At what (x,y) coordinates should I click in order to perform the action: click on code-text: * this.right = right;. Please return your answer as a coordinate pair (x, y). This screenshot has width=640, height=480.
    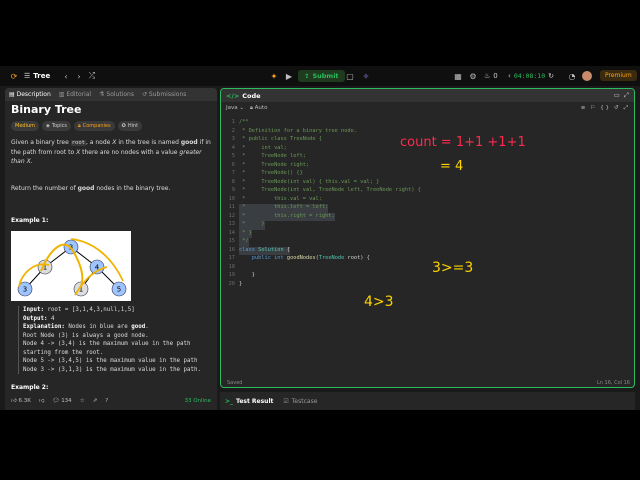
    Looking at the image, I should click on (287, 216).